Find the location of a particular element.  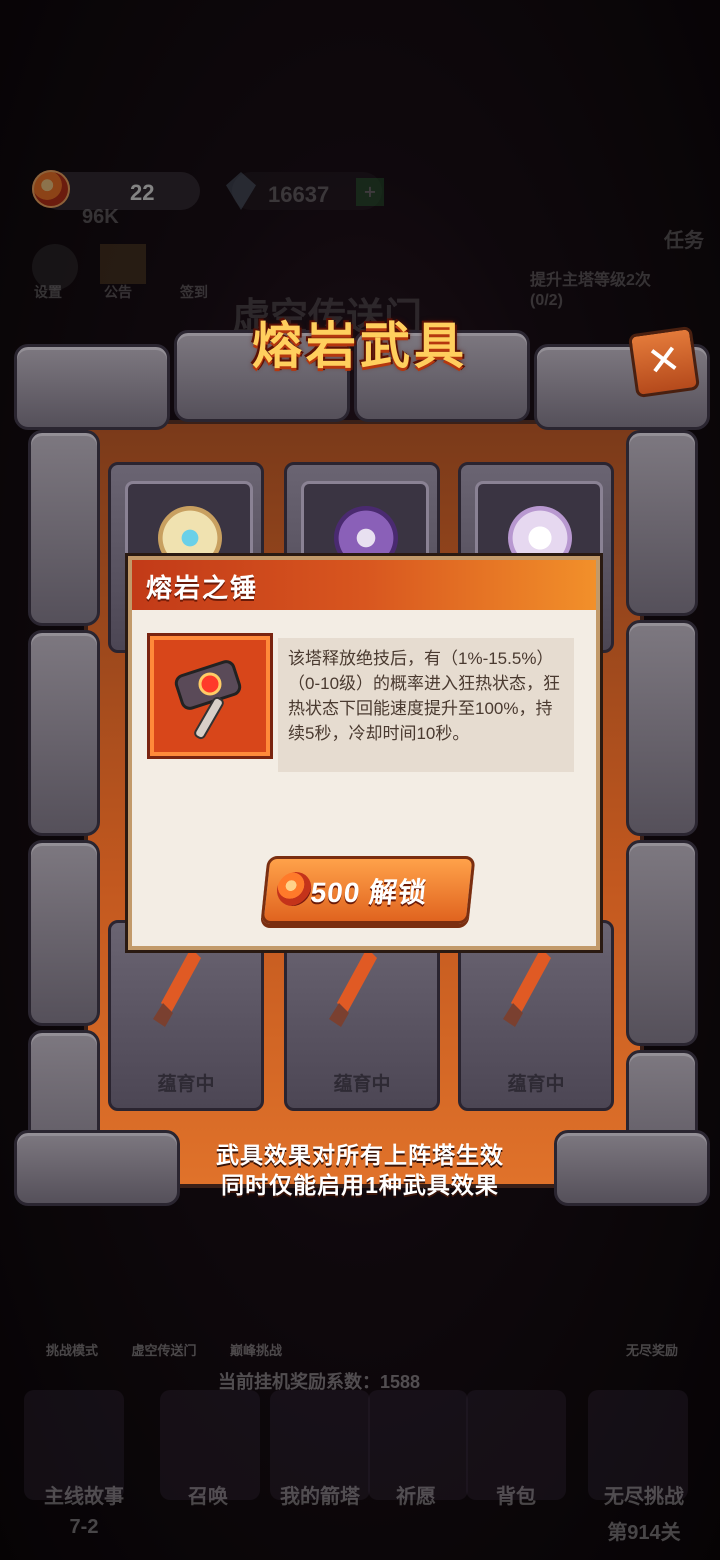

nav-main-story-label: 主线故事 is located at coordinates (84, 1497).